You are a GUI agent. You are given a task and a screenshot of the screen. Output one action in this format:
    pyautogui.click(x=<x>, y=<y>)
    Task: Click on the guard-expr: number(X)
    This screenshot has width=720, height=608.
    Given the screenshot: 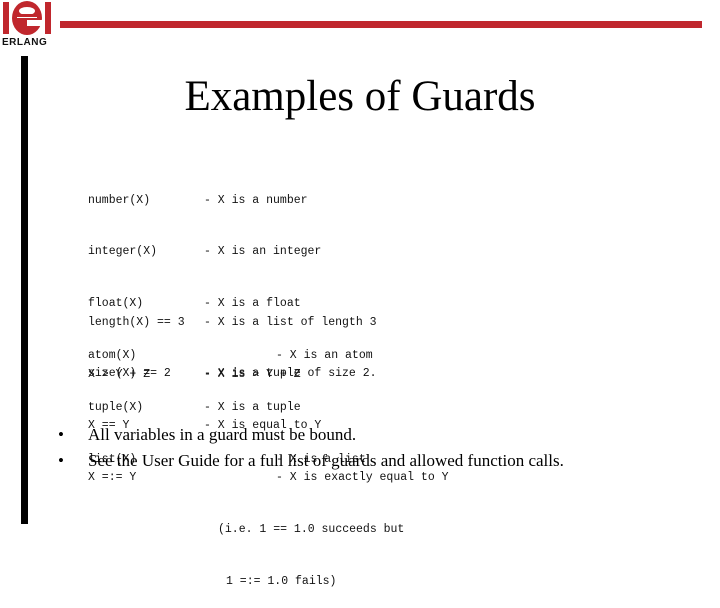 What is the action you would take?
    pyautogui.click(x=119, y=200)
    